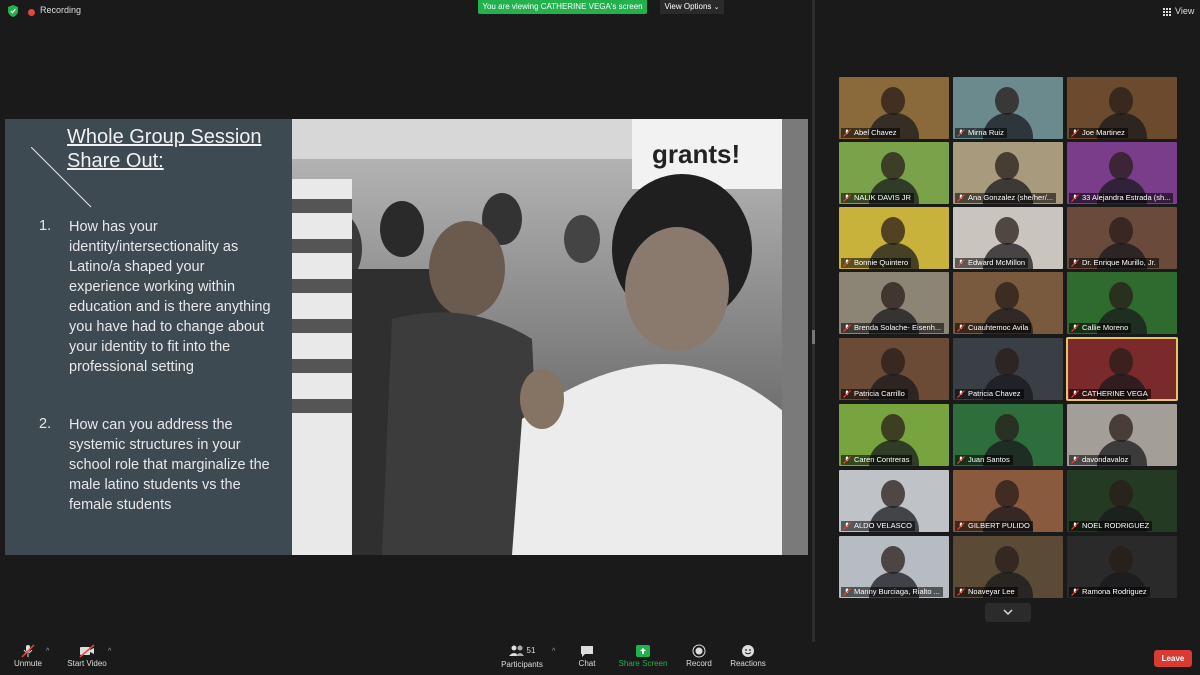 This screenshot has height=675, width=1200. Describe the element at coordinates (688, 6) in the screenshot. I see `view-options-label: View Options` at that location.